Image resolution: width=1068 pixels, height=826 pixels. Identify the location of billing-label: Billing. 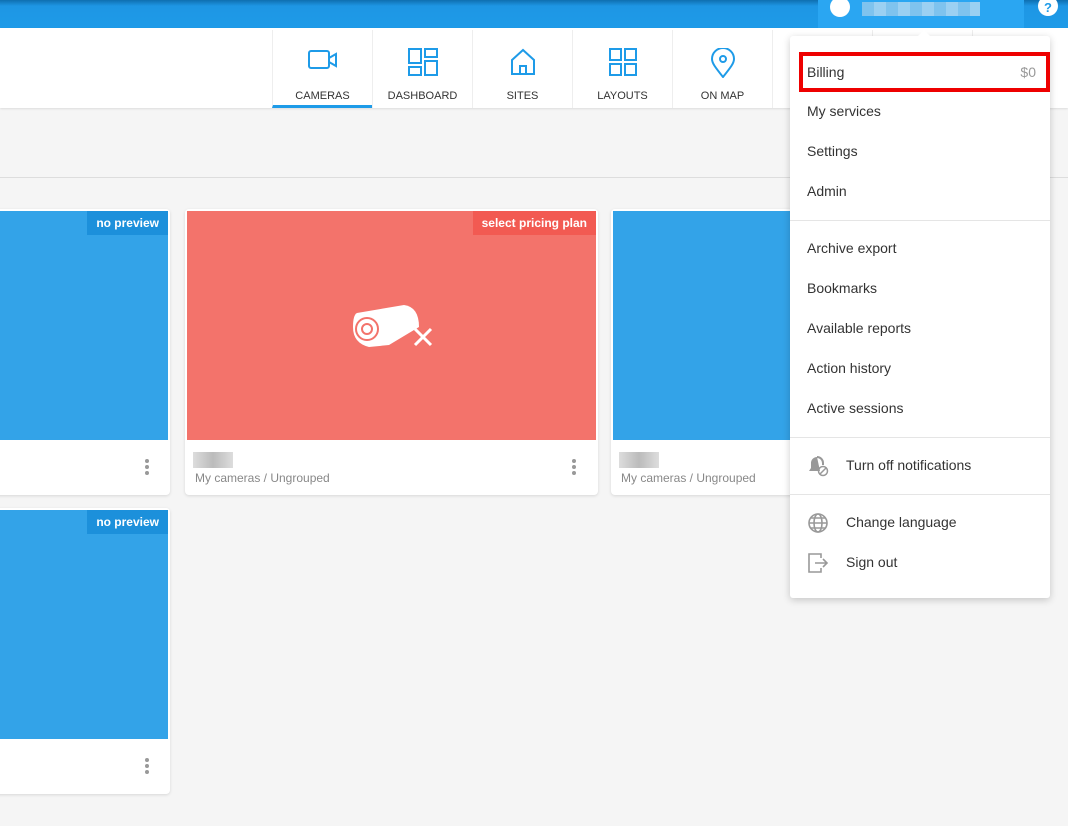
(826, 72).